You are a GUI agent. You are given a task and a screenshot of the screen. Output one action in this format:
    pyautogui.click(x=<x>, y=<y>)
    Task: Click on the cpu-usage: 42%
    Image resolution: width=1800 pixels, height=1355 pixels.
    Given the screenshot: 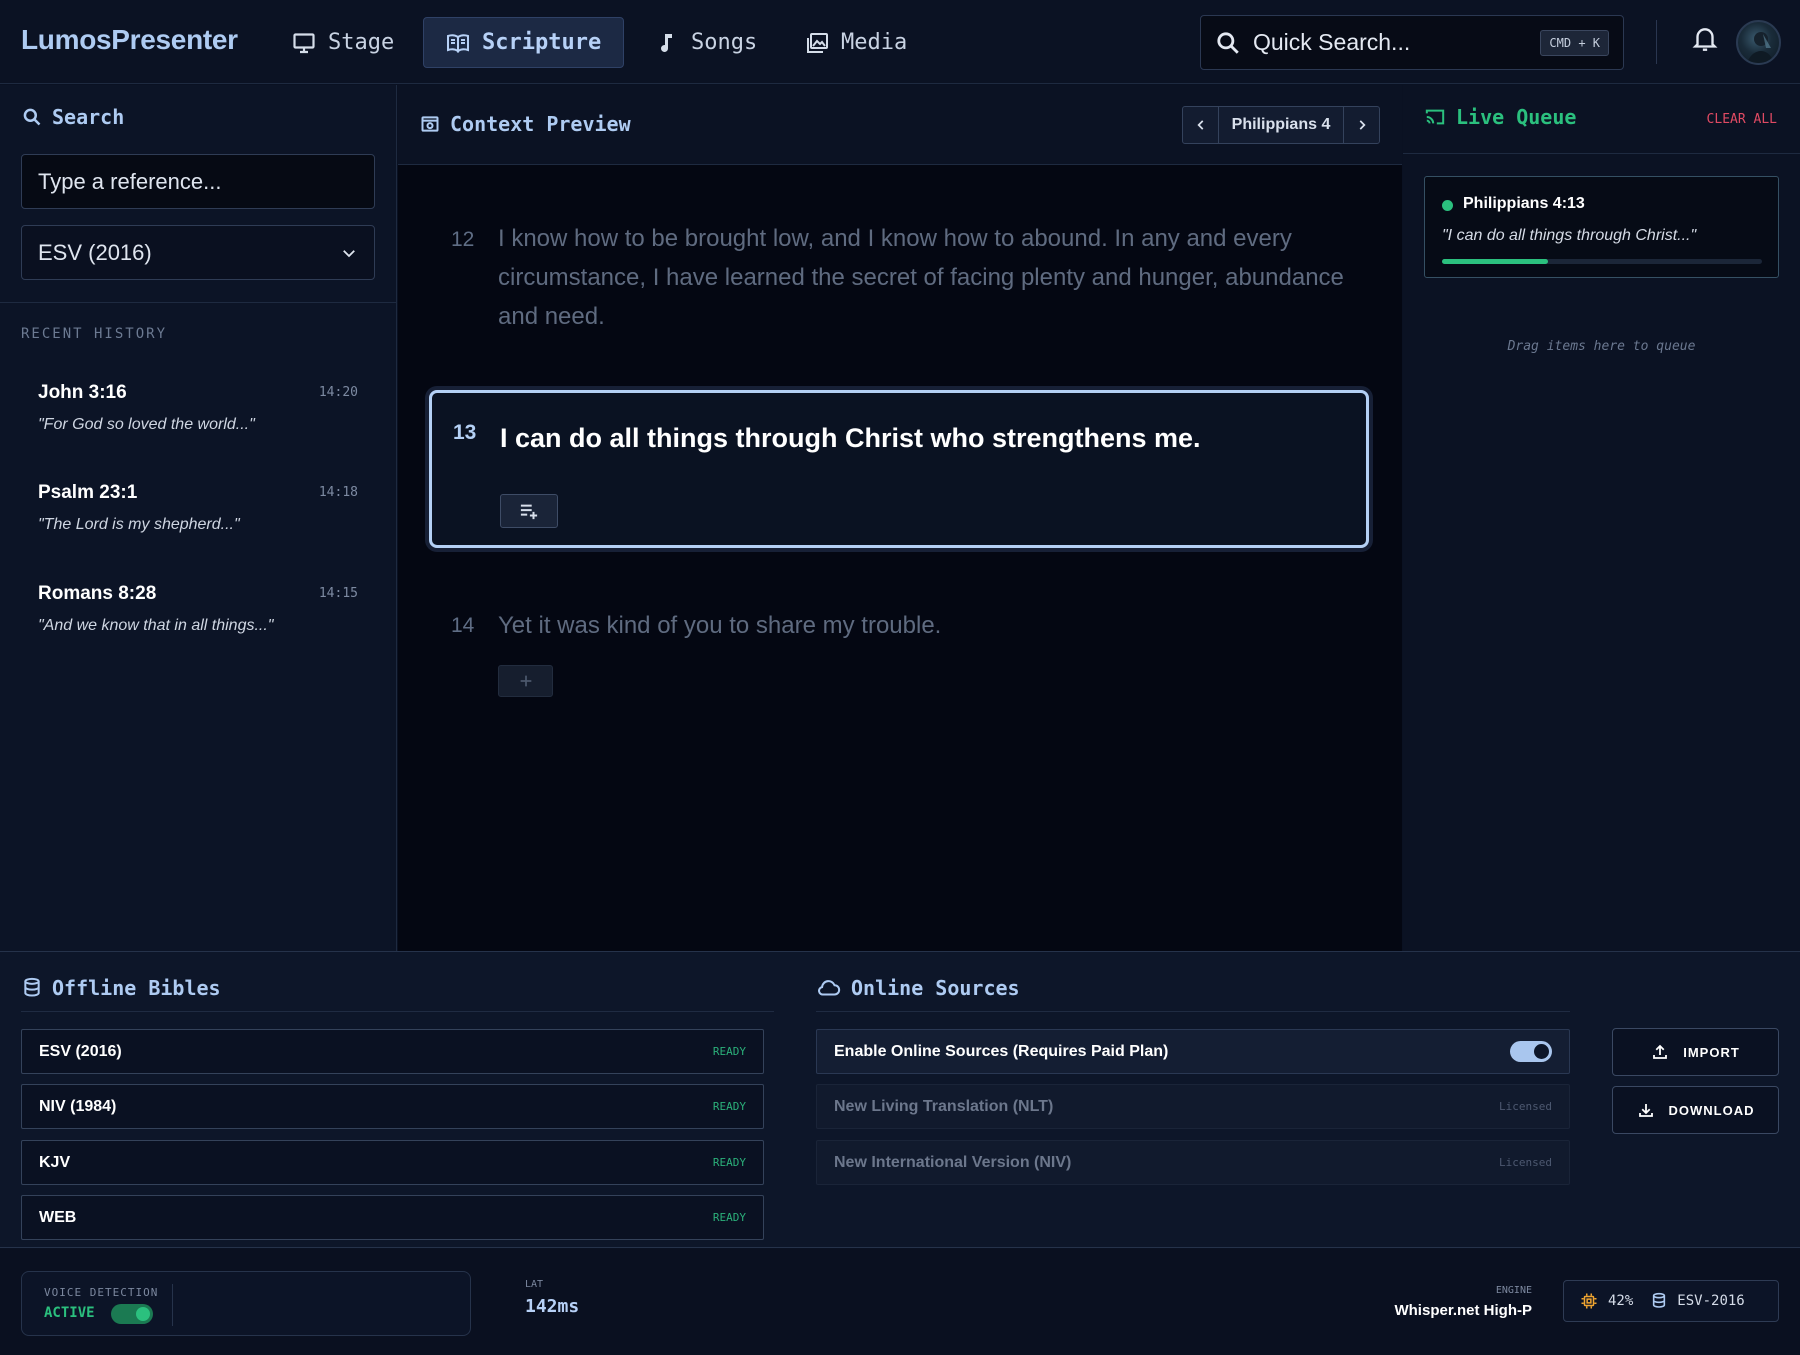 What is the action you would take?
    pyautogui.click(x=1621, y=1301)
    